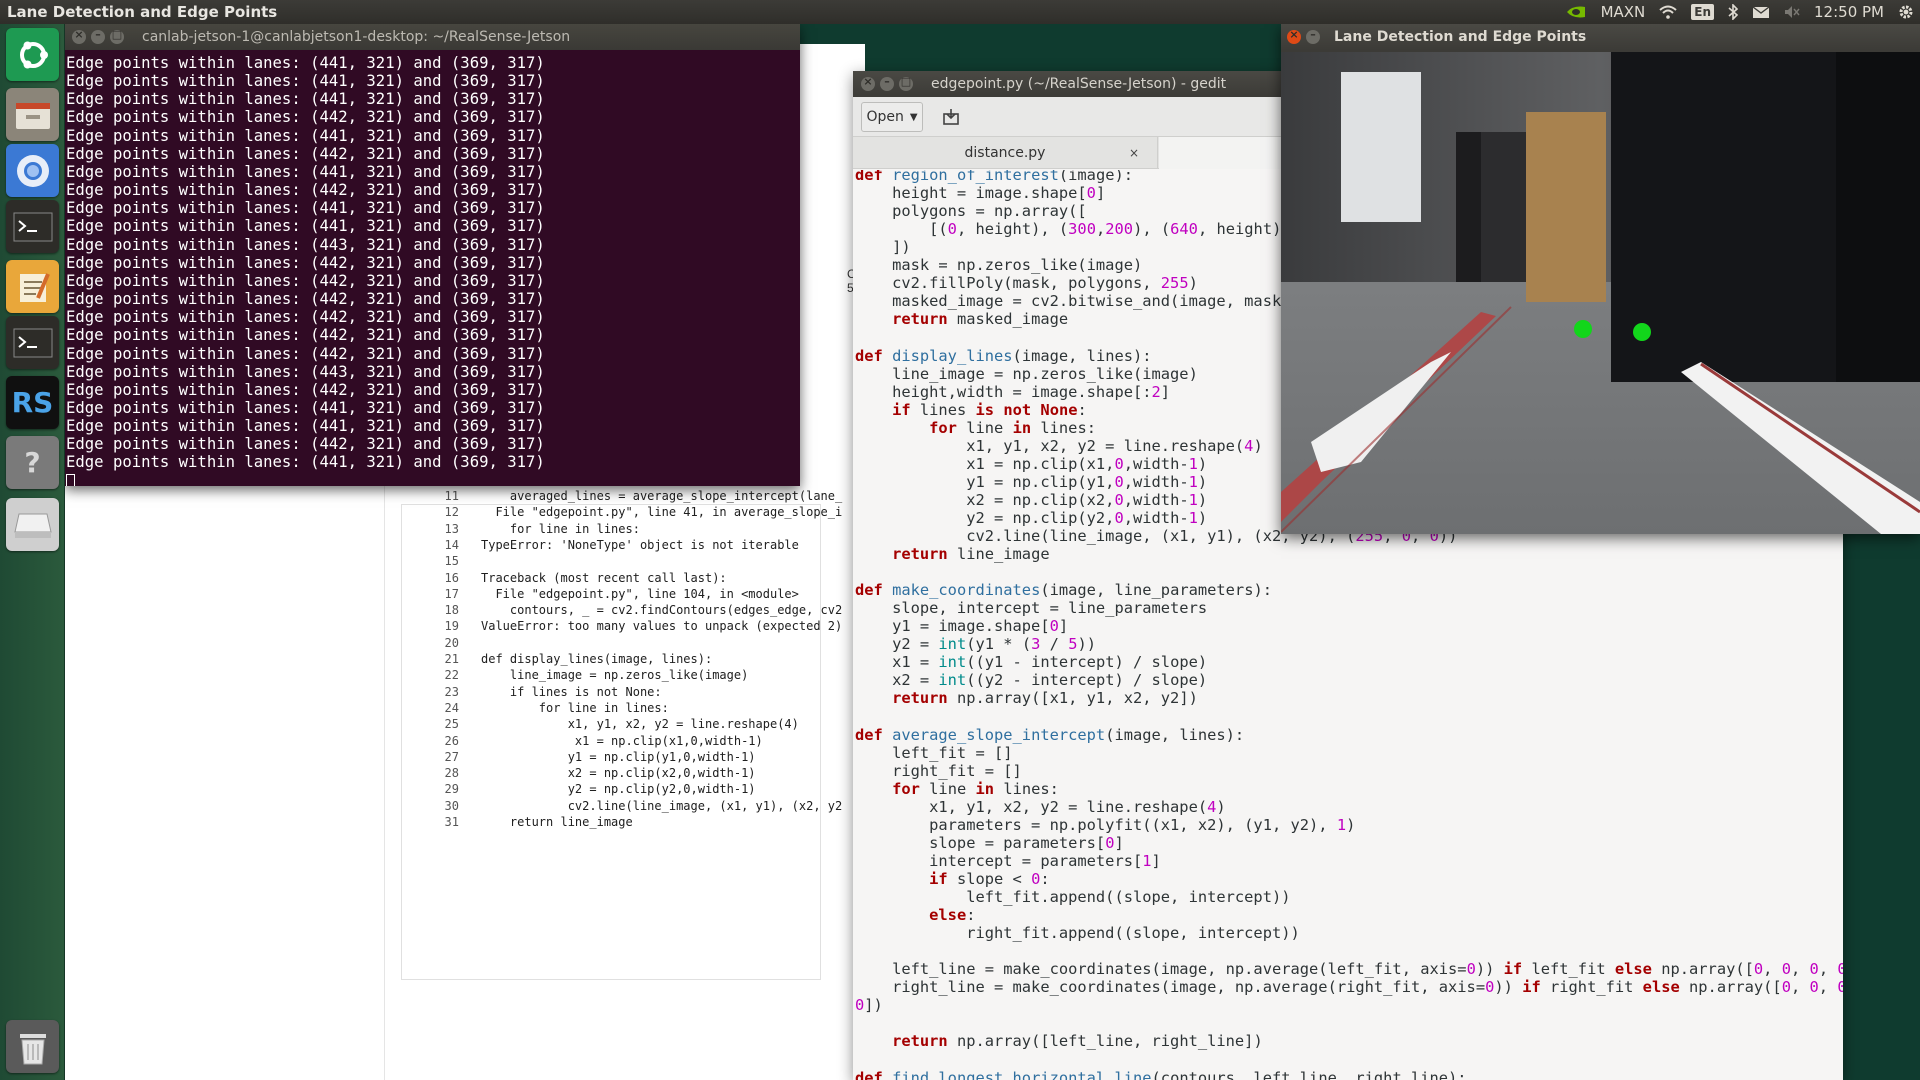 This screenshot has height=1080, width=1920. I want to click on trash-icon, so click(32, 1046).